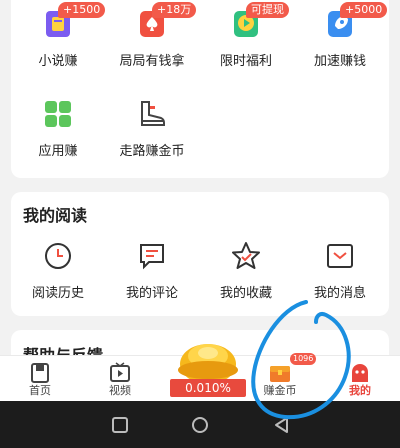 The width and height of the screenshot is (400, 448). What do you see at coordinates (74, 21) in the screenshot?
I see `book-icon: +1500` at bounding box center [74, 21].